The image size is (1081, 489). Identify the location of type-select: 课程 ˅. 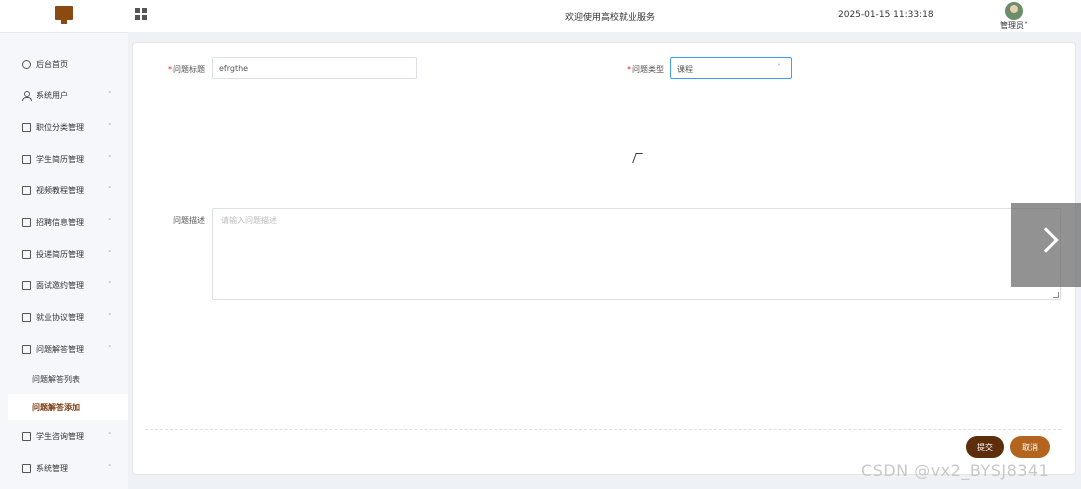
(731, 68).